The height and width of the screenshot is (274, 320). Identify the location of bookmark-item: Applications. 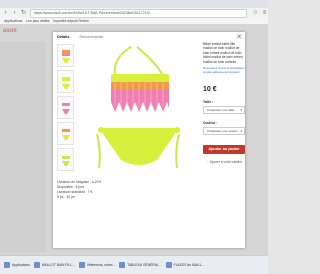
(13, 21).